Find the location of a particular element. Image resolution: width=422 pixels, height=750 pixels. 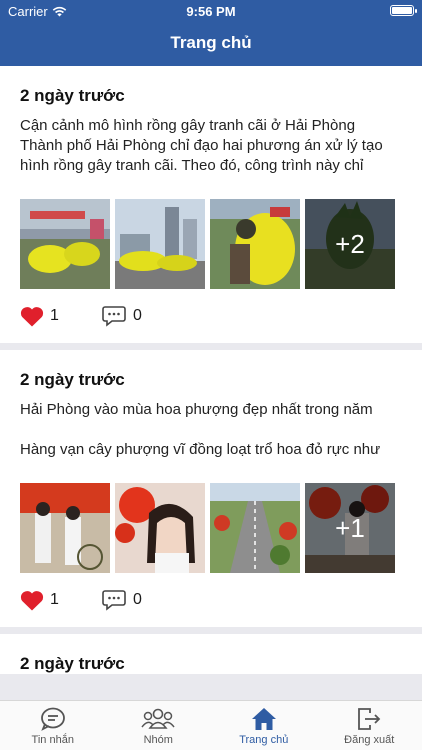

battery-icon is located at coordinates (403, 10).